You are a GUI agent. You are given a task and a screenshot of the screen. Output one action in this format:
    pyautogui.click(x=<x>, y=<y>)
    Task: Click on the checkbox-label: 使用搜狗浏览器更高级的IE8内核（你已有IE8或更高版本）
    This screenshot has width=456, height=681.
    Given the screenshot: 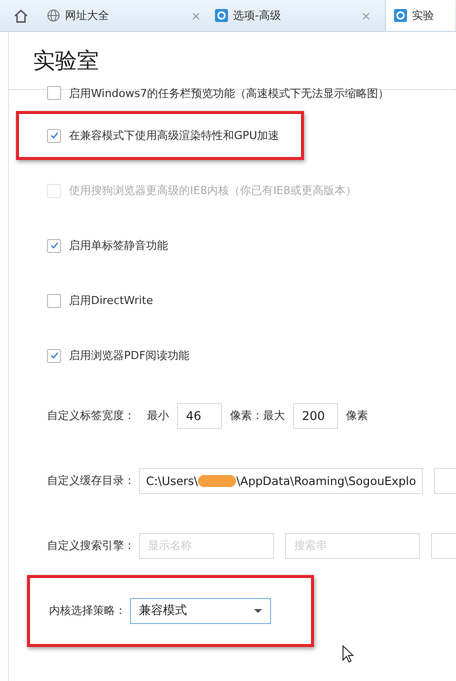 What is the action you would take?
    pyautogui.click(x=212, y=190)
    